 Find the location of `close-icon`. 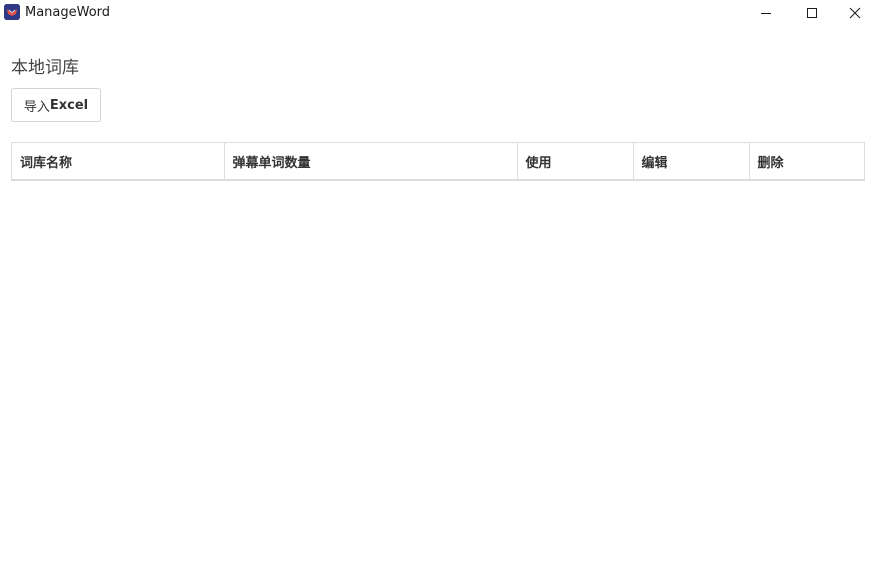

close-icon is located at coordinates (854, 13).